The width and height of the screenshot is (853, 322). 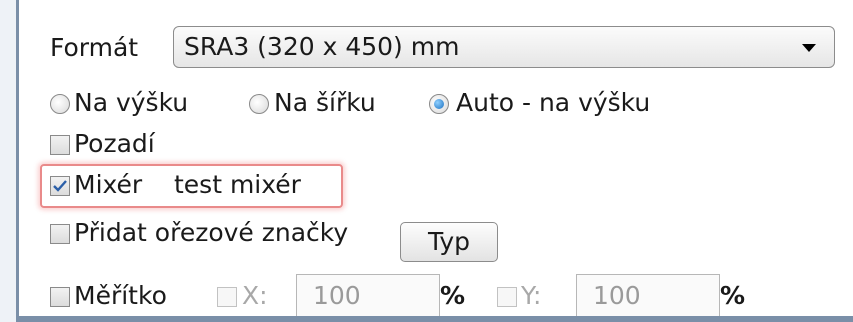 I want to click on panel-bottom-border, so click(x=434, y=319).